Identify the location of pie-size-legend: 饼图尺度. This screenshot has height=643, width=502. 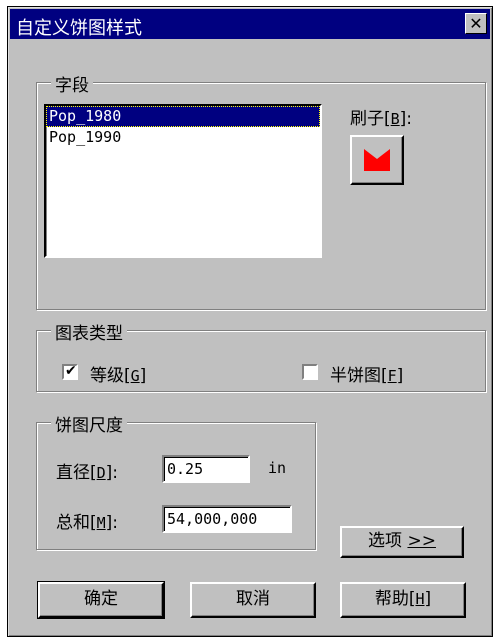
(89, 423).